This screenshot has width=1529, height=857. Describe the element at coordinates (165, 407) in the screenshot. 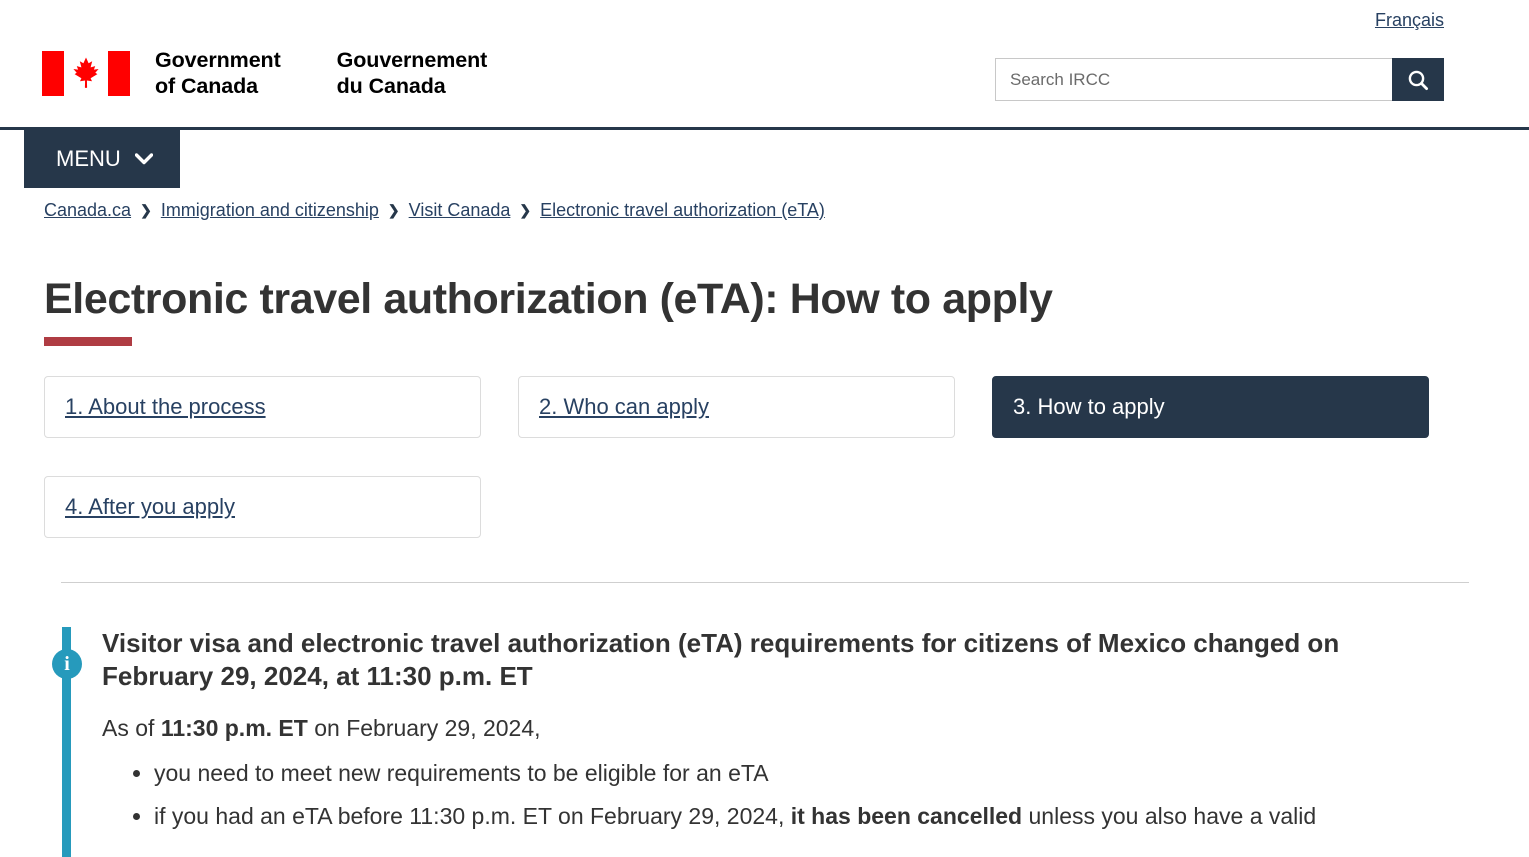

I see `step-tab-1-label: 1. About the process` at that location.